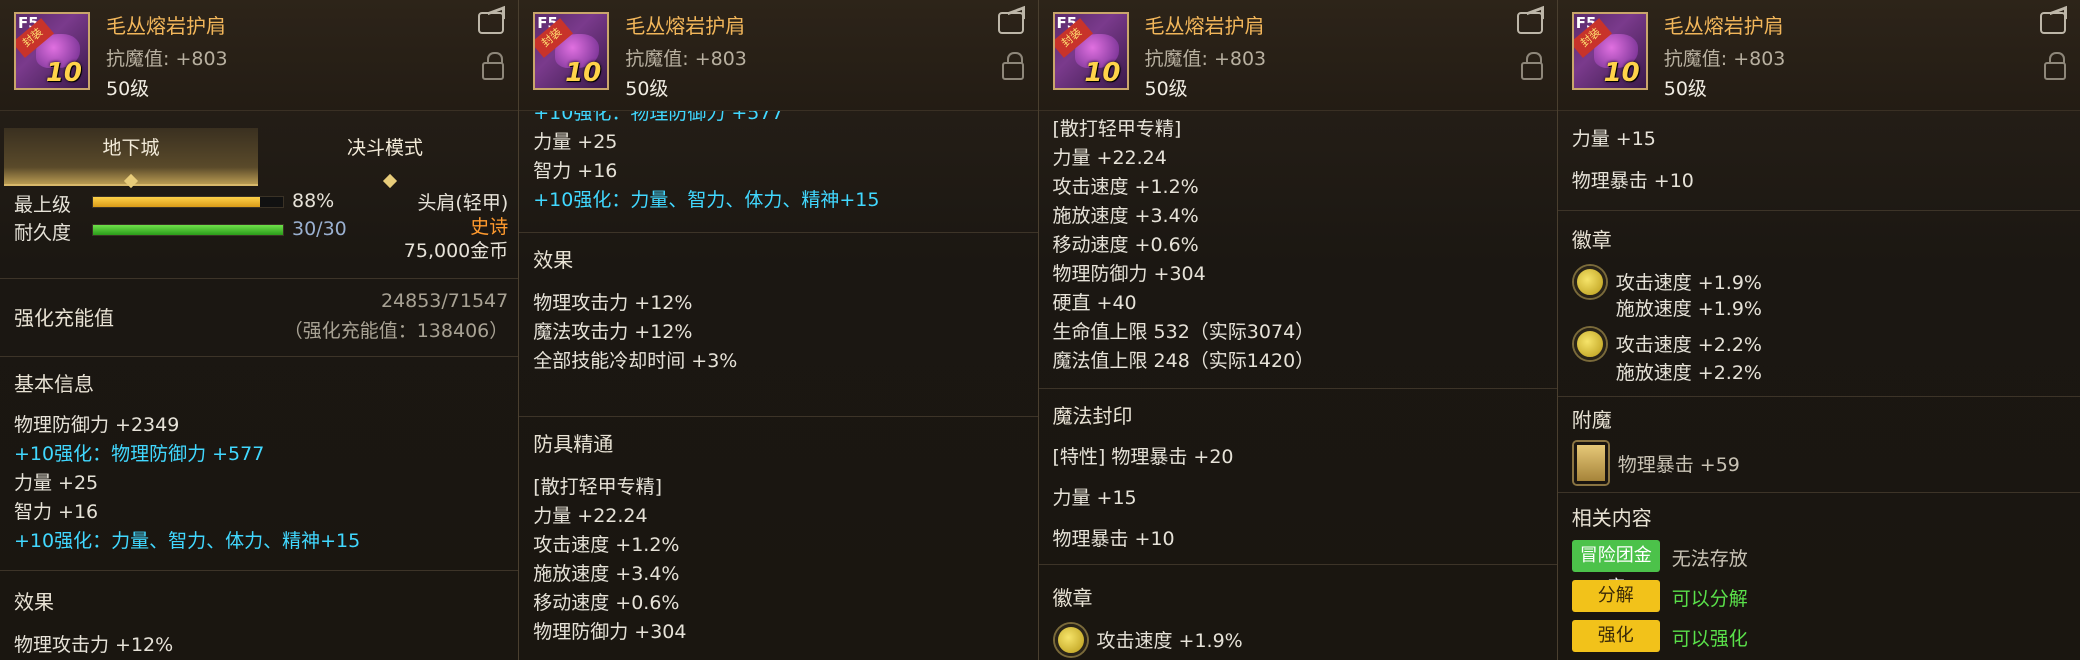 The height and width of the screenshot is (660, 2080). Describe the element at coordinates (54, 384) in the screenshot. I see `basic-info-heading: 基本信息` at that location.